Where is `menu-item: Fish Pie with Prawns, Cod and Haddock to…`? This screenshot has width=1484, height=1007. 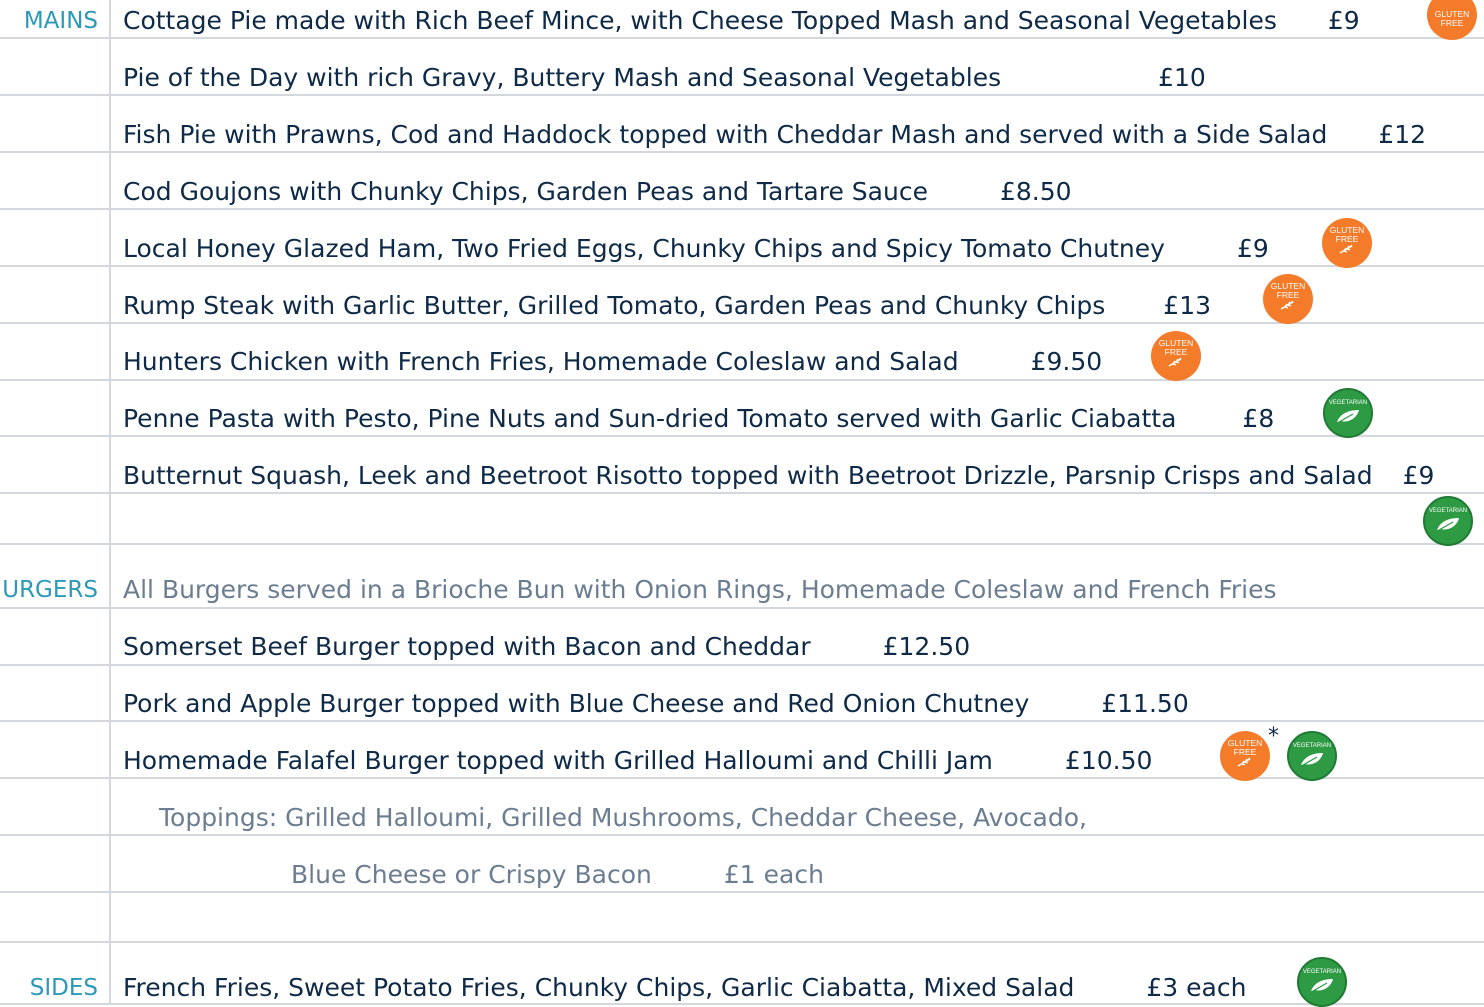
menu-item: Fish Pie with Prawns, Cod and Haddock to… is located at coordinates (774, 135).